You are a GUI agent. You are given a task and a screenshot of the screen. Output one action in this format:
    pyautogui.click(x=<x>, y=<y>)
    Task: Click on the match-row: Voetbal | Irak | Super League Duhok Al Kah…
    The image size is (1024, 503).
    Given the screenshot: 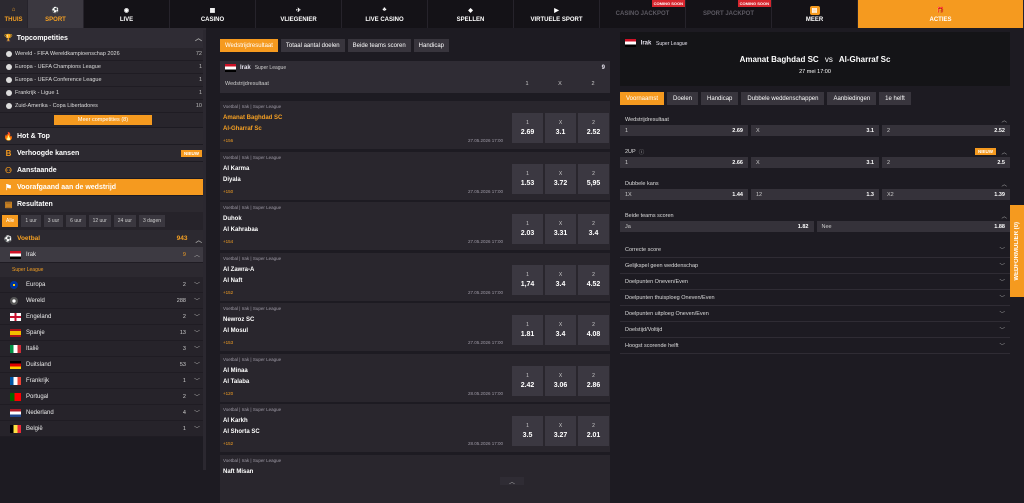 What is the action you would take?
    pyautogui.click(x=415, y=226)
    